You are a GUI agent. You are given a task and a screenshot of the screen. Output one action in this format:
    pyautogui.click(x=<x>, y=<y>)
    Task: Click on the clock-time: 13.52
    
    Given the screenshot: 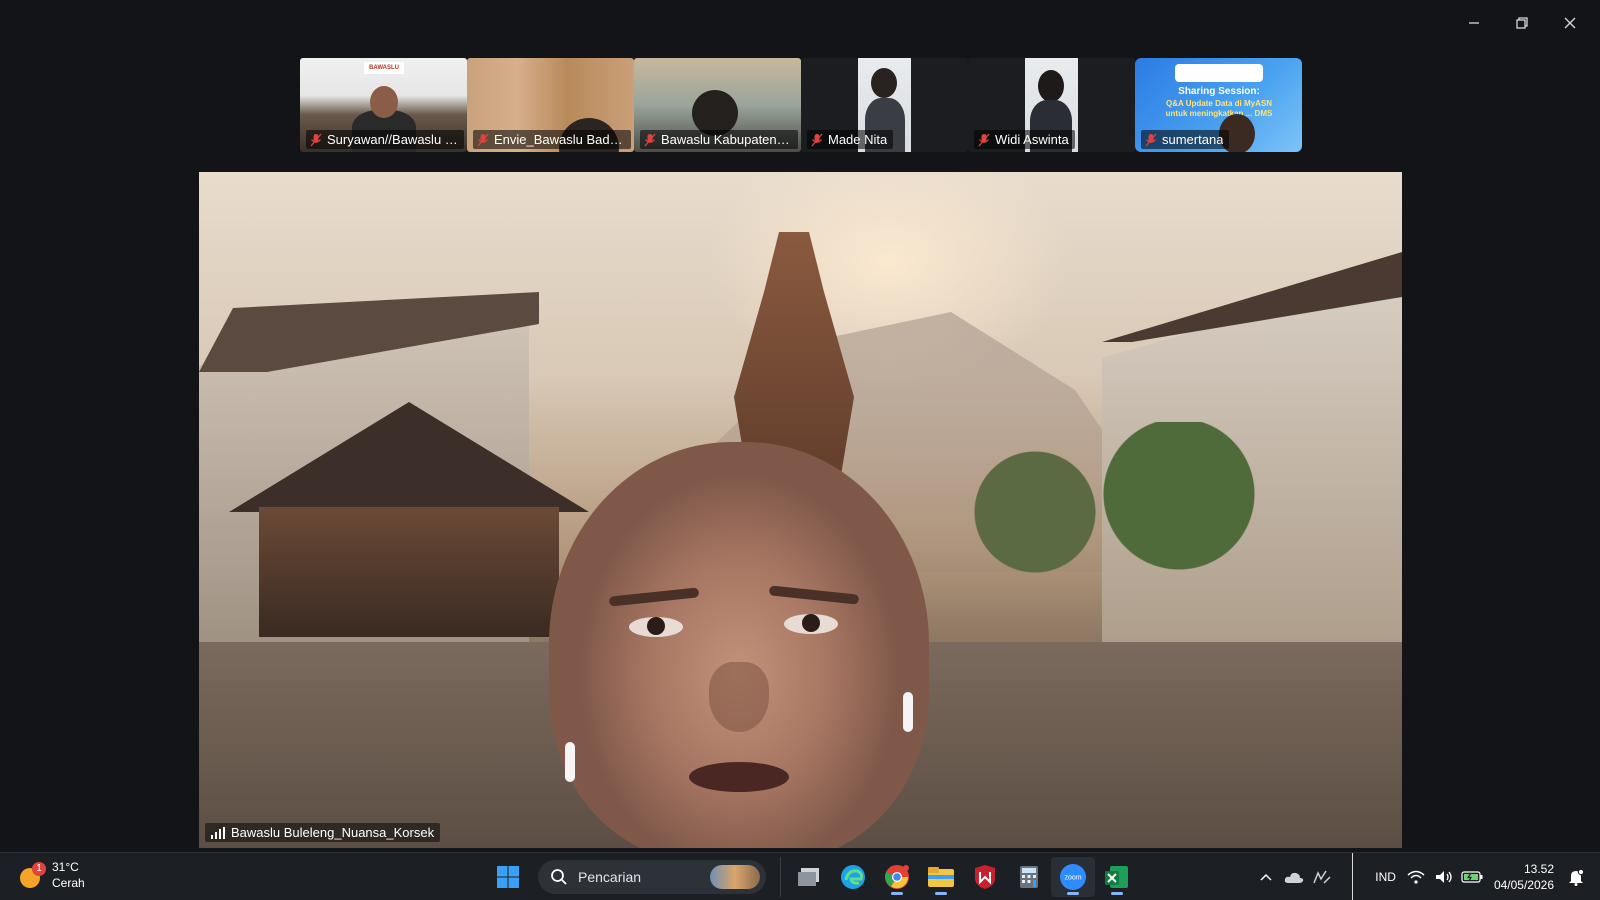 What is the action you would take?
    pyautogui.click(x=1538, y=869)
    